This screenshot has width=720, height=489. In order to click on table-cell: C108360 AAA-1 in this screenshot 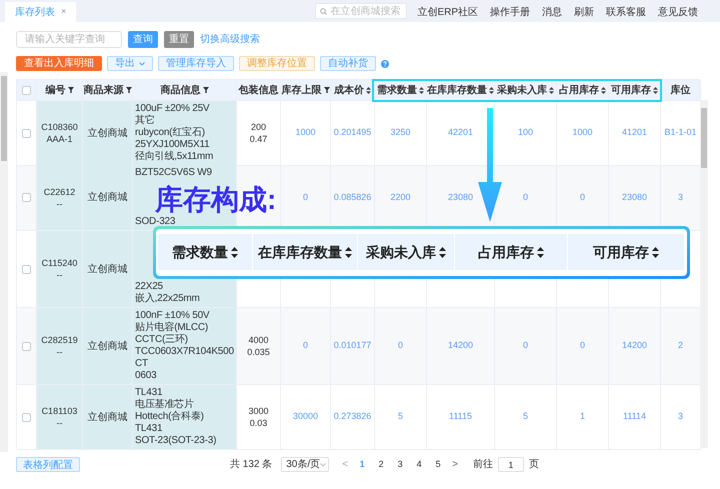, I will do `click(60, 133)`.